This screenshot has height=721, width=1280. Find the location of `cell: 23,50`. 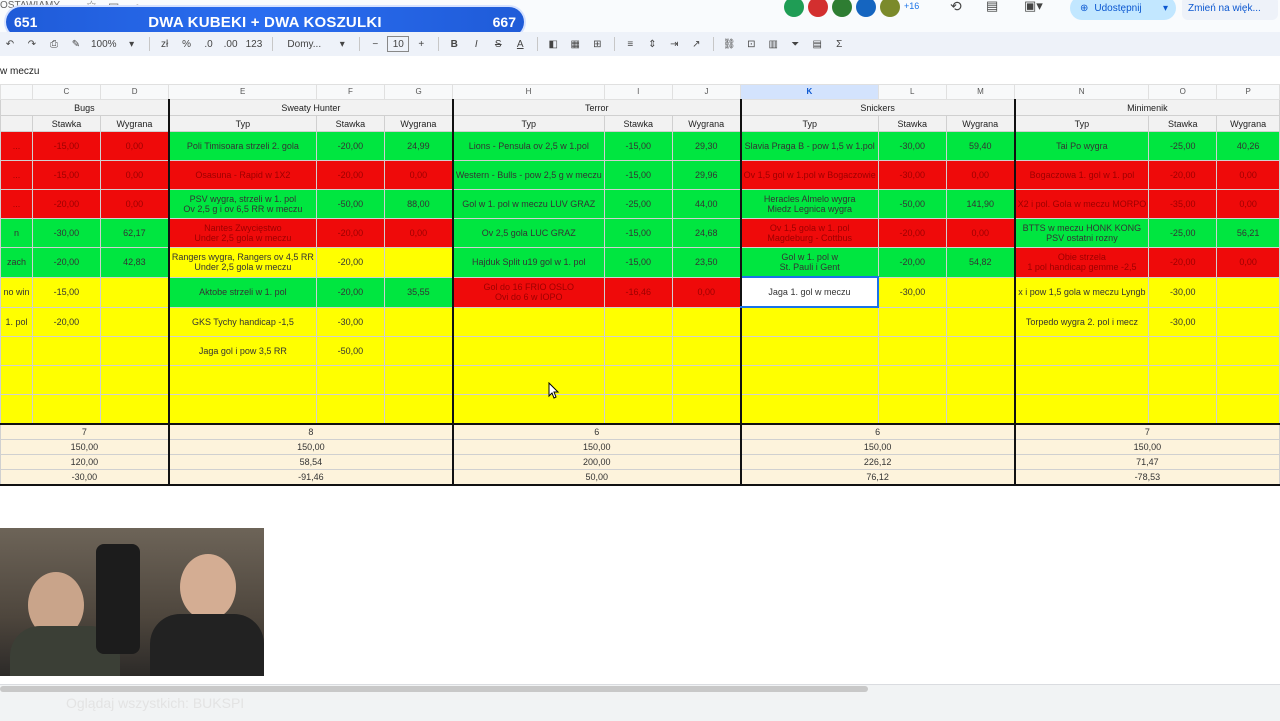

cell: 23,50 is located at coordinates (706, 262).